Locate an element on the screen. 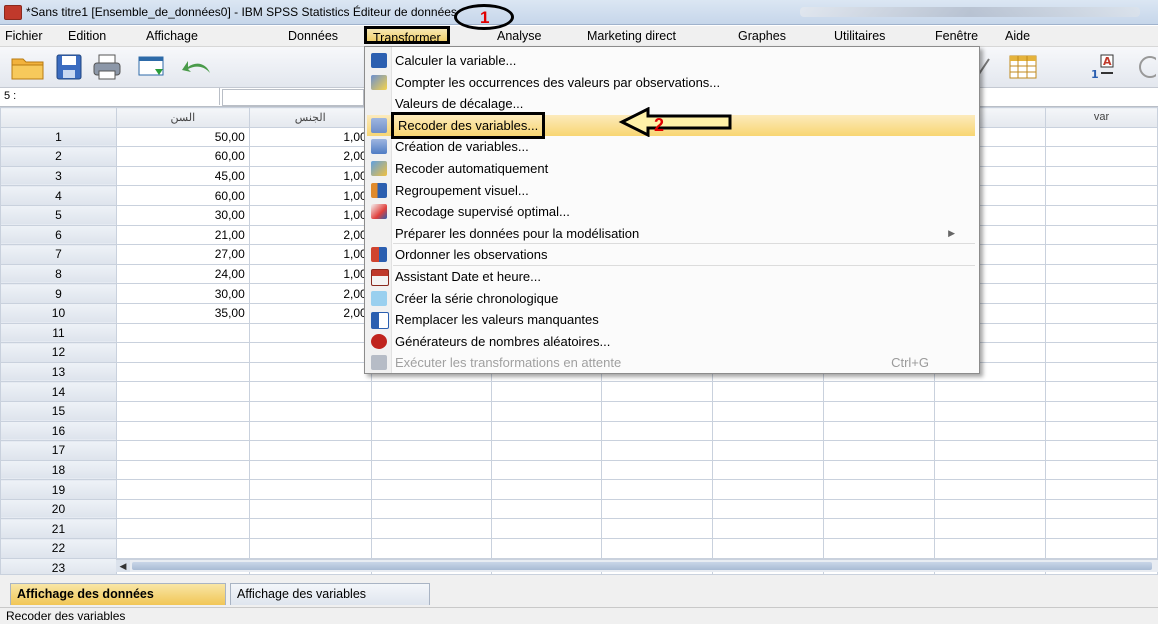 Image resolution: width=1158 pixels, height=624 pixels. cell-age: 45,00 is located at coordinates (182, 176).